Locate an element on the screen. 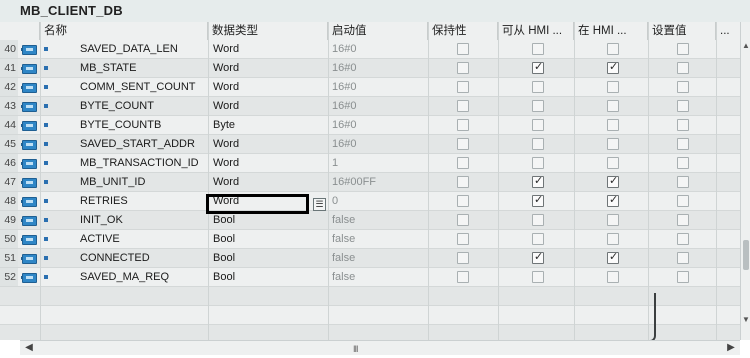 The width and height of the screenshot is (750, 358). member-name: BYTE_COUNTB is located at coordinates (143, 125).